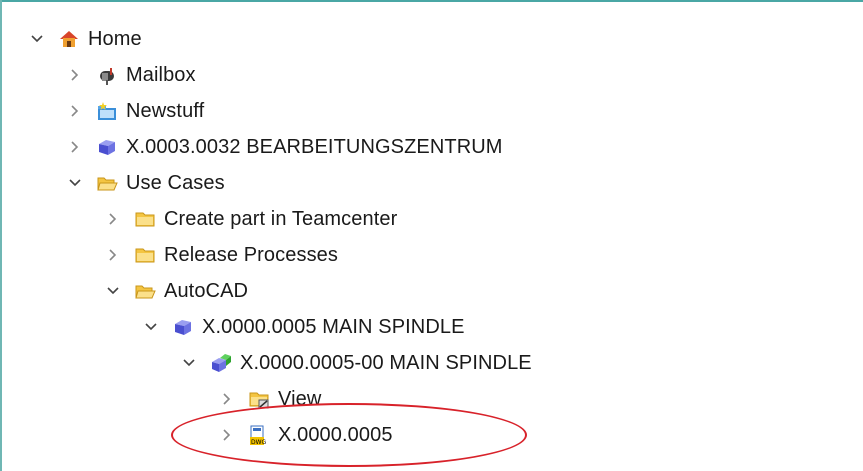 The image size is (863, 471). What do you see at coordinates (349, 435) in the screenshot?
I see `highlight-ellipse` at bounding box center [349, 435].